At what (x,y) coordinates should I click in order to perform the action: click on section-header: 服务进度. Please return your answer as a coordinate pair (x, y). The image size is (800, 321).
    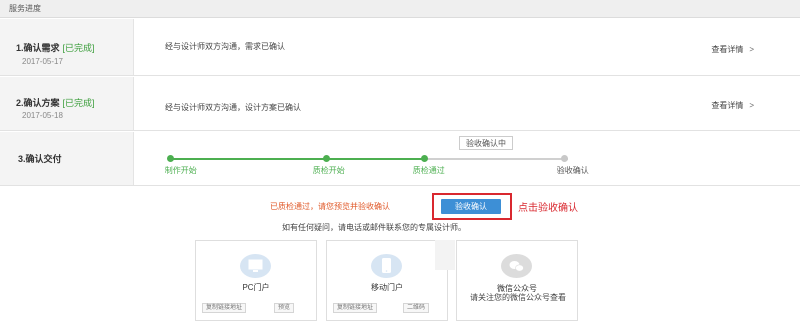
    Looking at the image, I should click on (400, 9).